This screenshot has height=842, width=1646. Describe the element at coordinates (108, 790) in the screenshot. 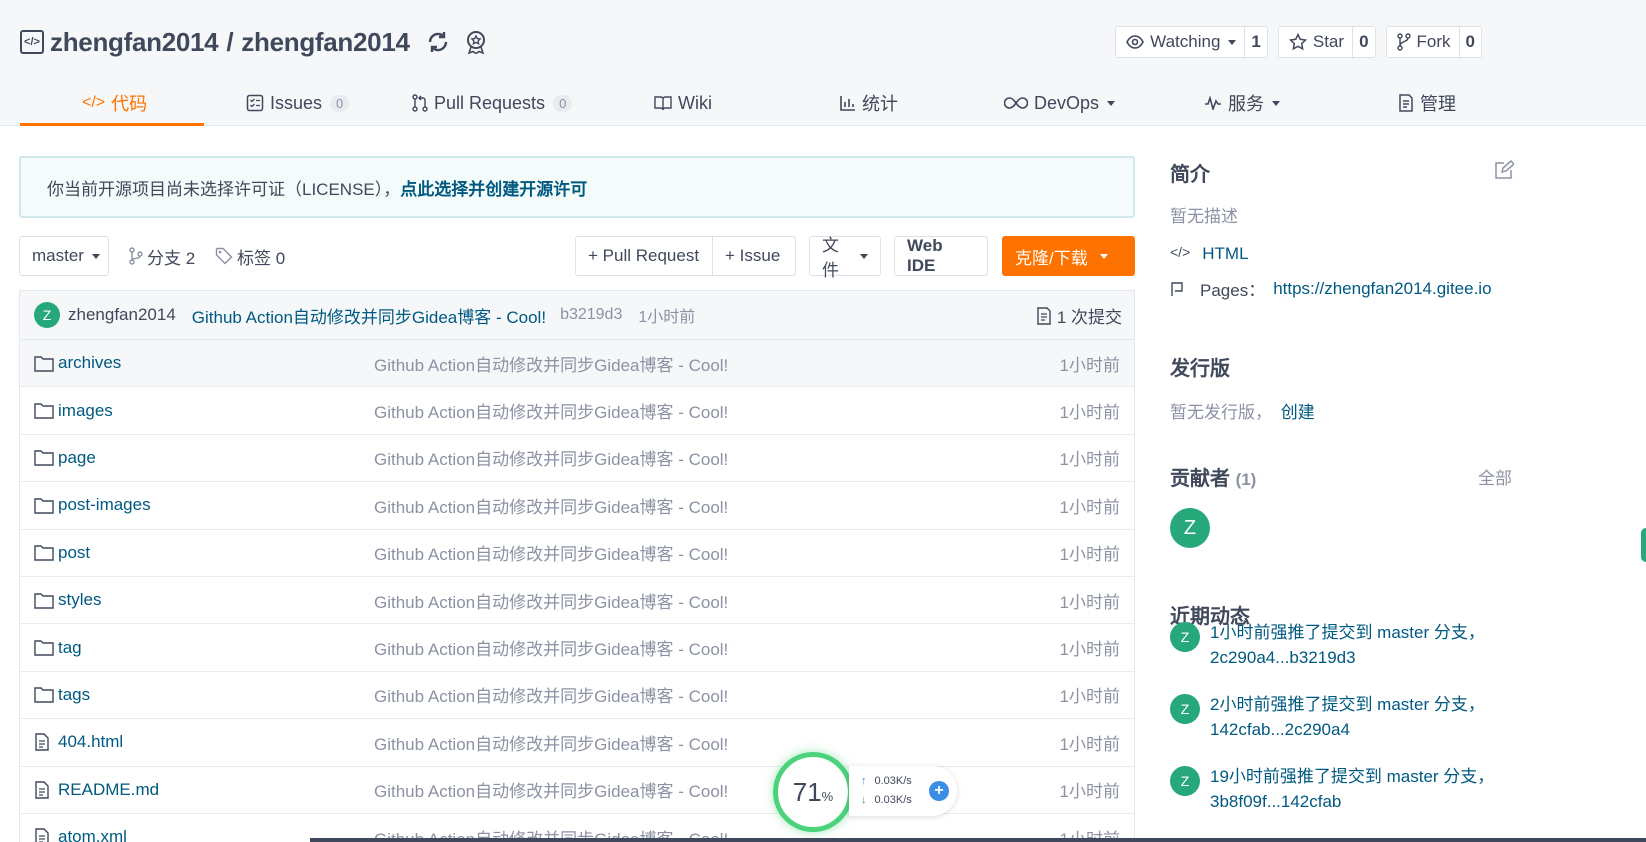

I see `file-name-link: README.md` at that location.